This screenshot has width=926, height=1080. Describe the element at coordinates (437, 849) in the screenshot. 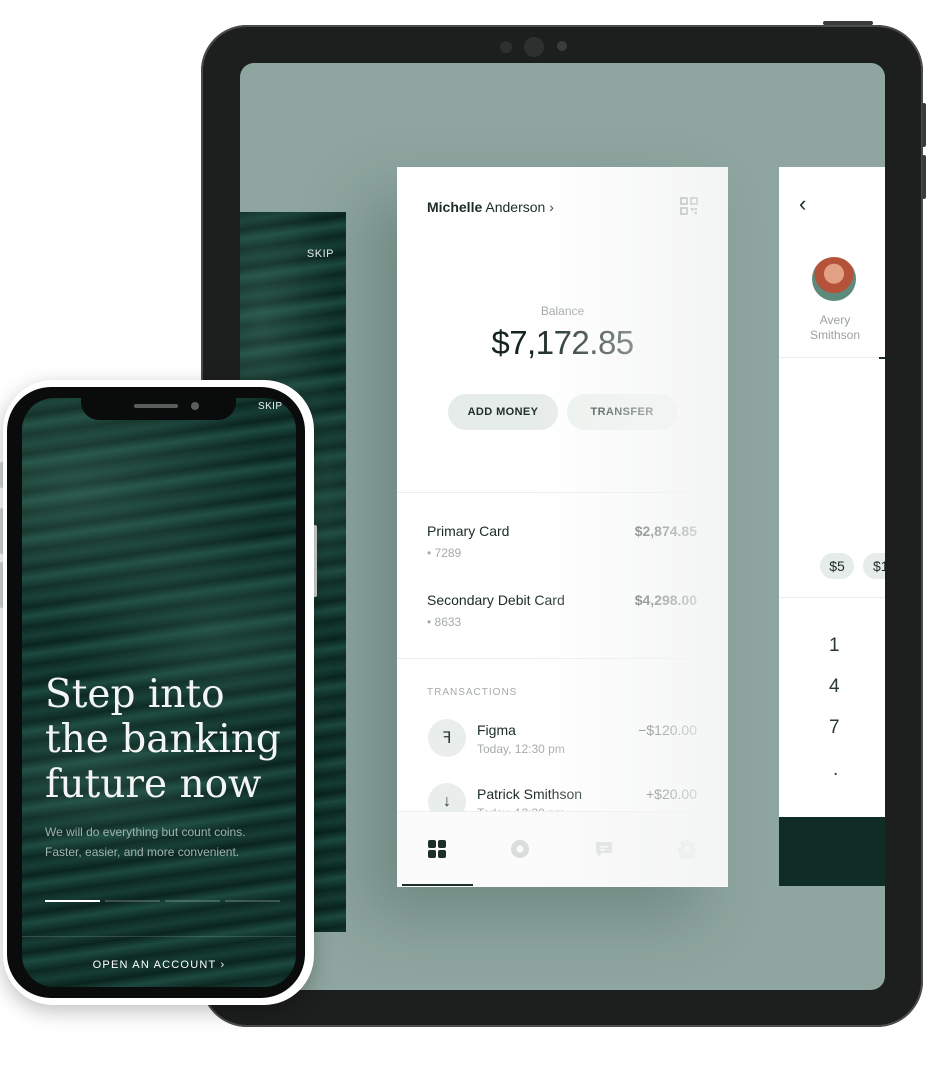

I see `dashboard-icon` at that location.